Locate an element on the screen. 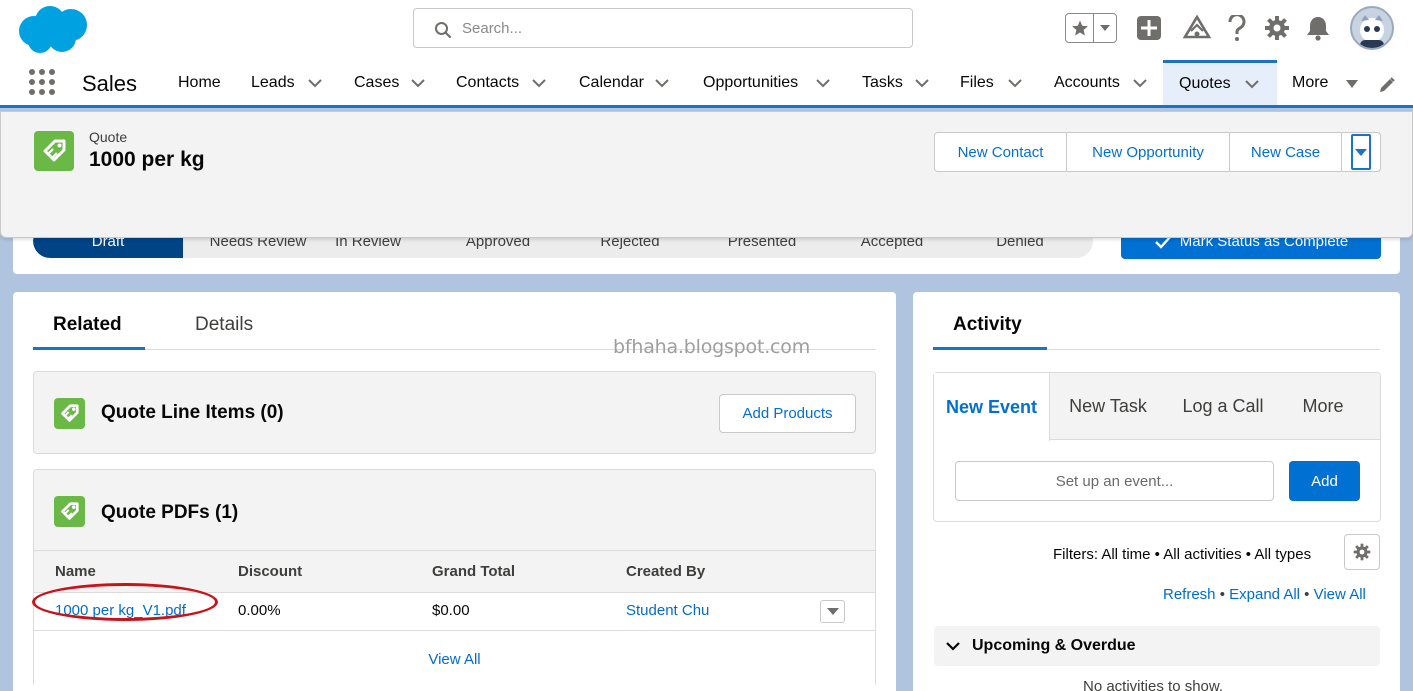  search-icon is located at coordinates (443, 30).